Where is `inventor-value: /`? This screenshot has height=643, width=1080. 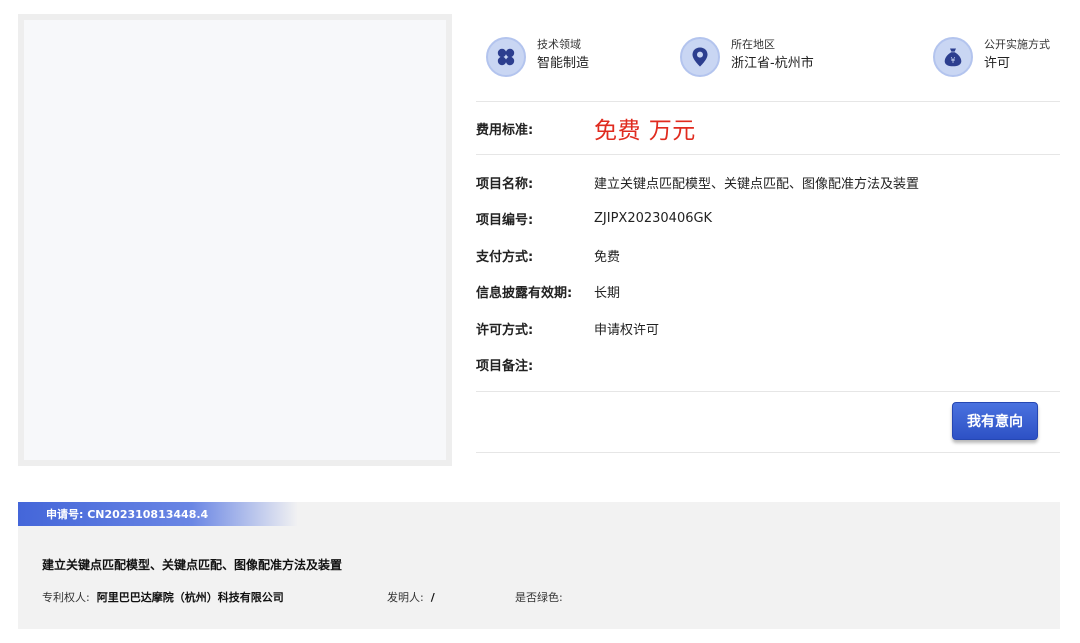 inventor-value: / is located at coordinates (432, 597).